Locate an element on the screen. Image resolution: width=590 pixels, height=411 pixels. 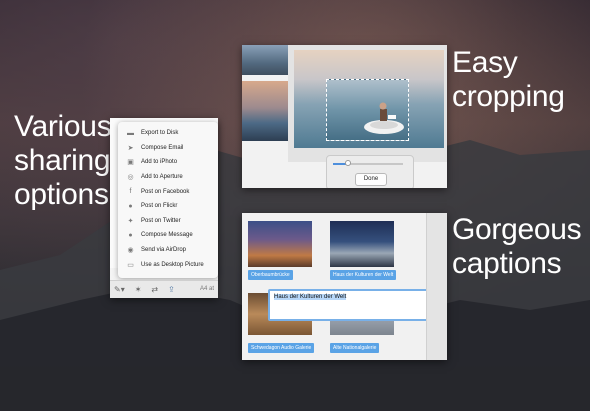
menu-item-label: Compose Message is located at coordinates (167, 235).